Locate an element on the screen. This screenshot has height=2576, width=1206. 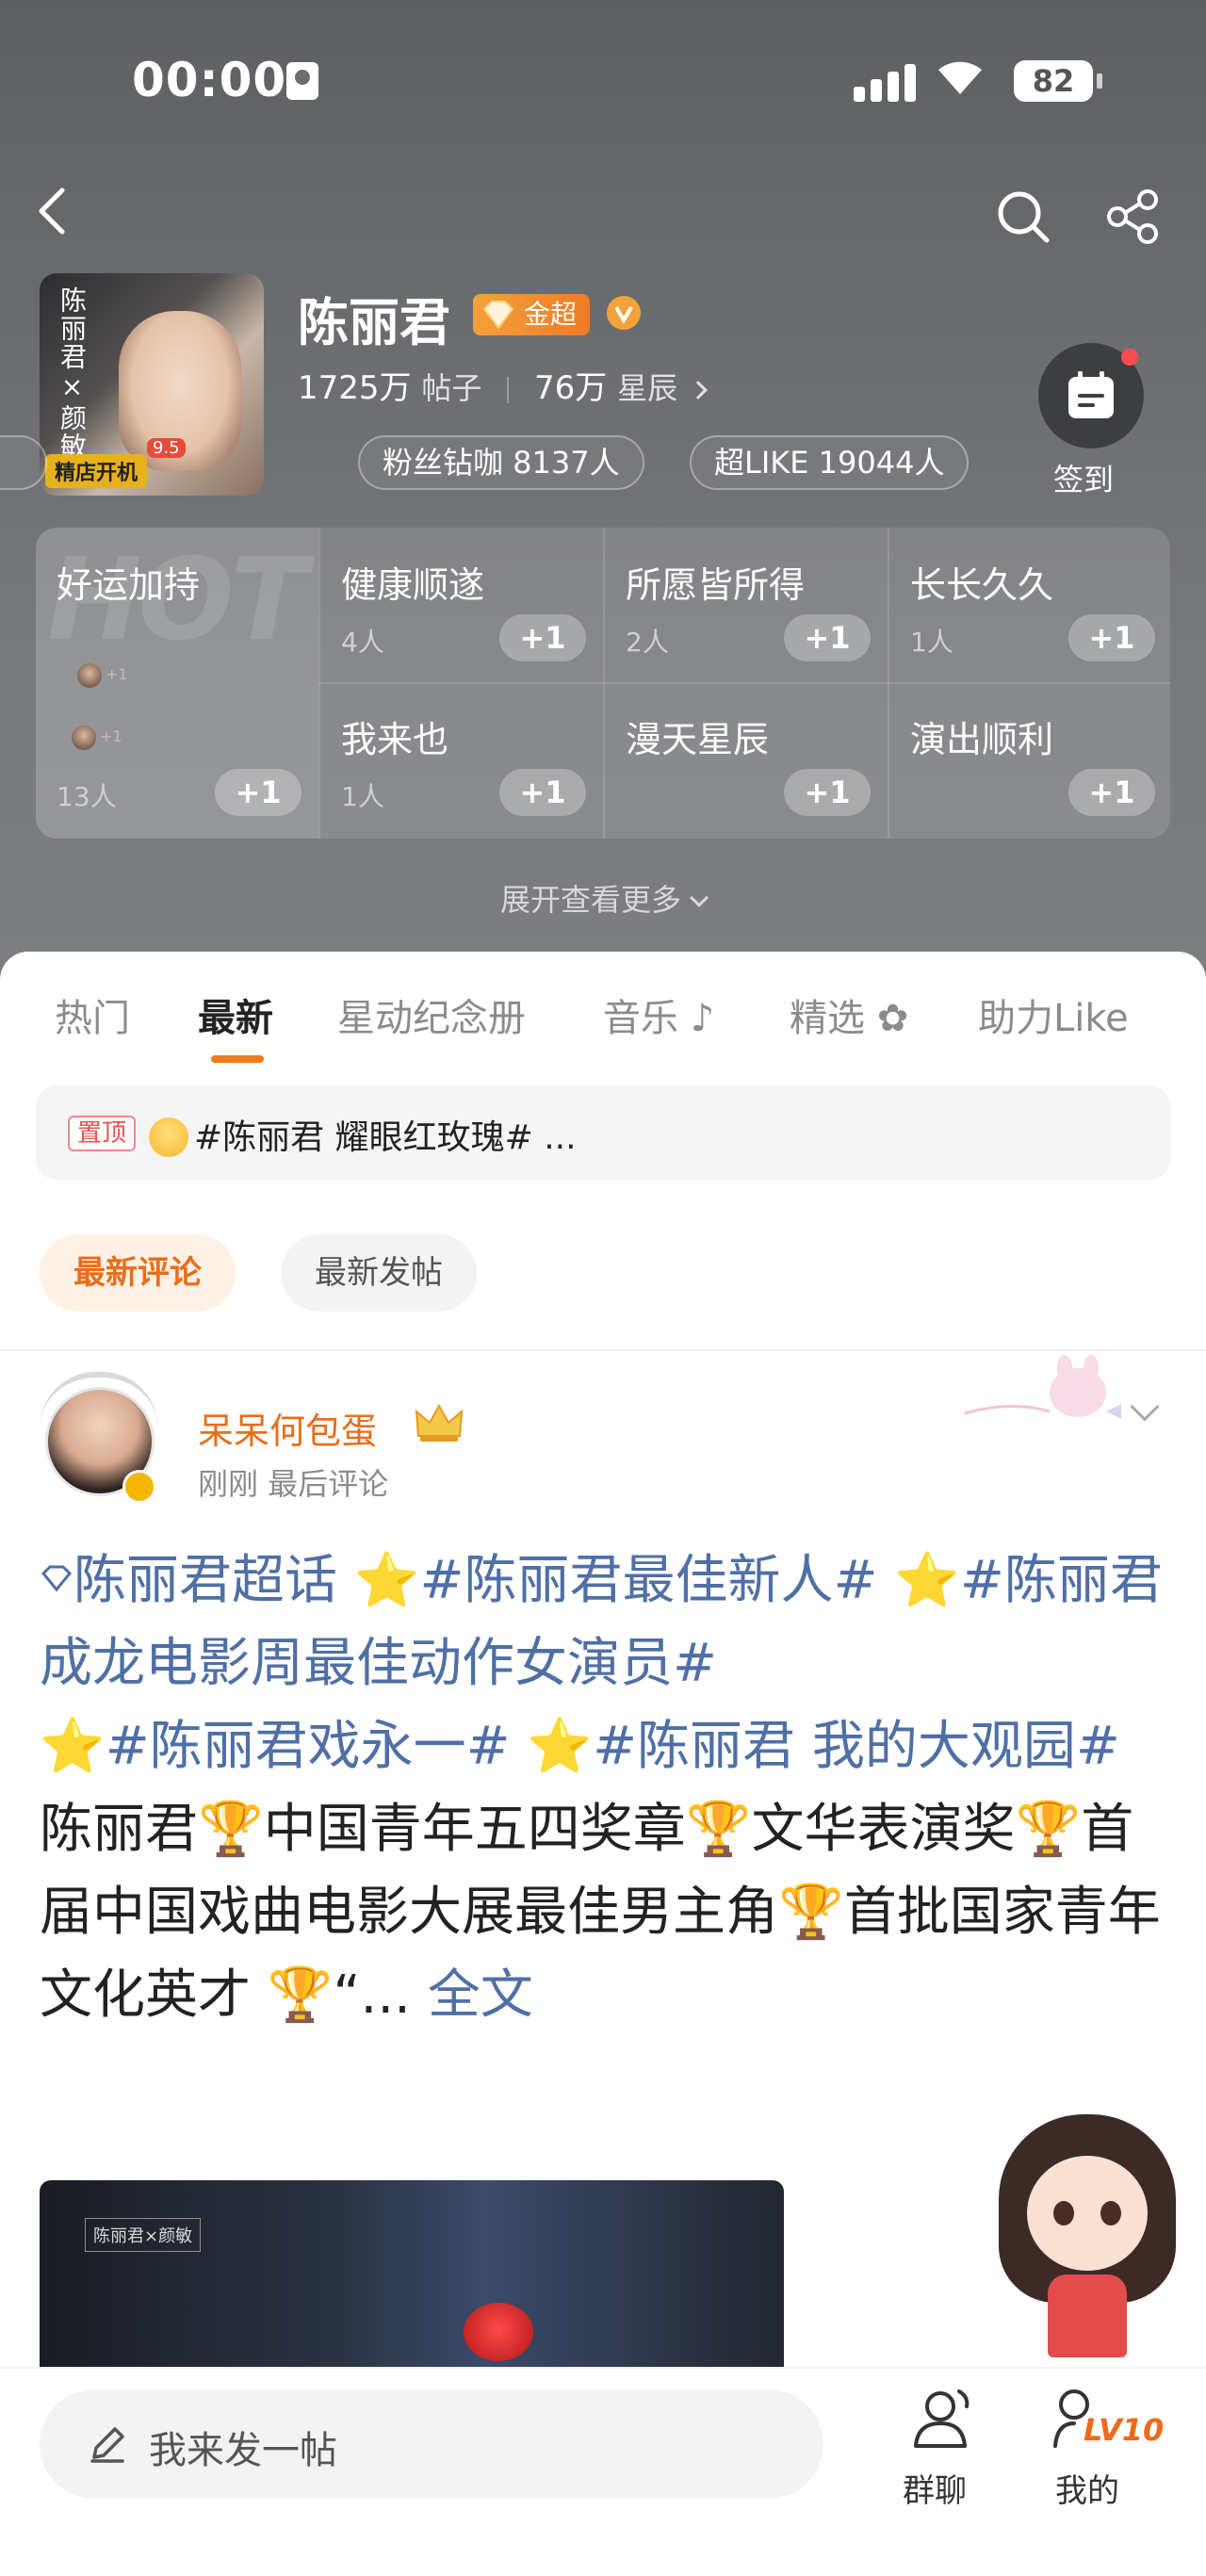
wish-count: 2人 is located at coordinates (647, 642).